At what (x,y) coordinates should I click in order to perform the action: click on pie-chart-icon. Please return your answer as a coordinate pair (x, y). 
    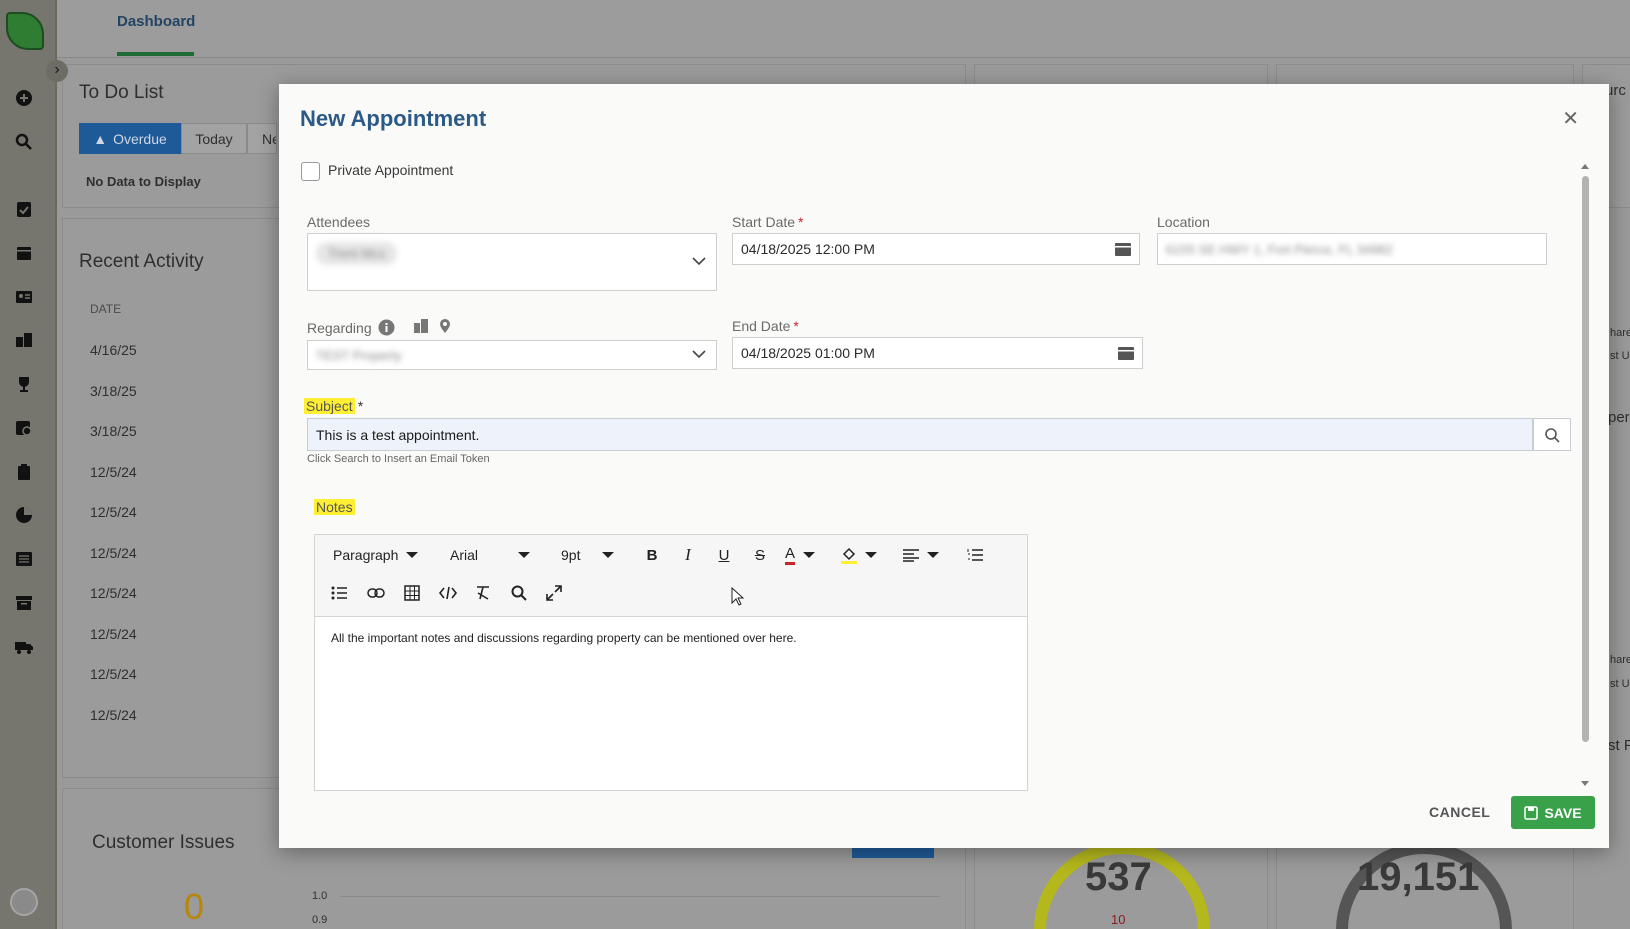
    Looking at the image, I should click on (24, 515).